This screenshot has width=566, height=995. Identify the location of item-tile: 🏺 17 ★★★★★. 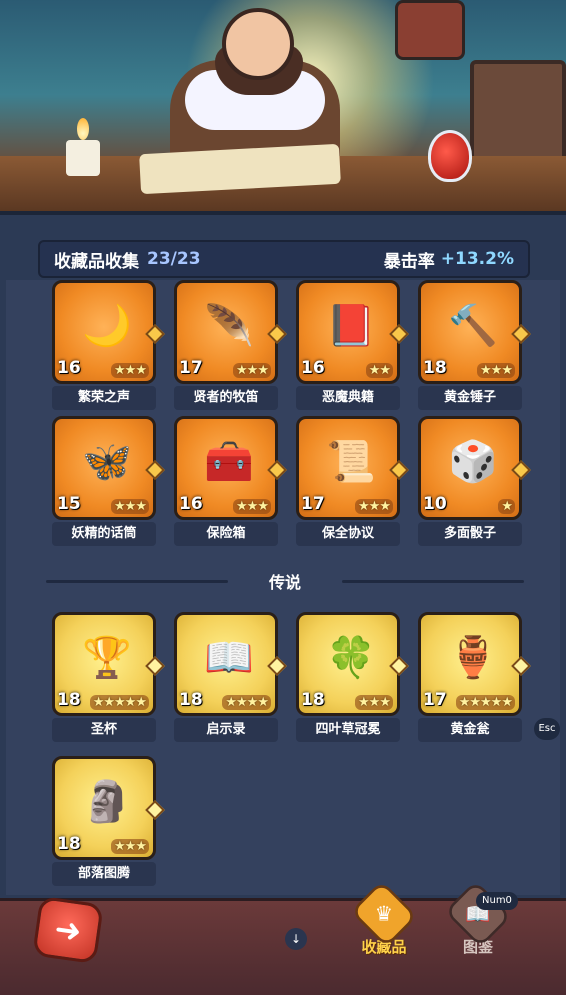
(474, 664).